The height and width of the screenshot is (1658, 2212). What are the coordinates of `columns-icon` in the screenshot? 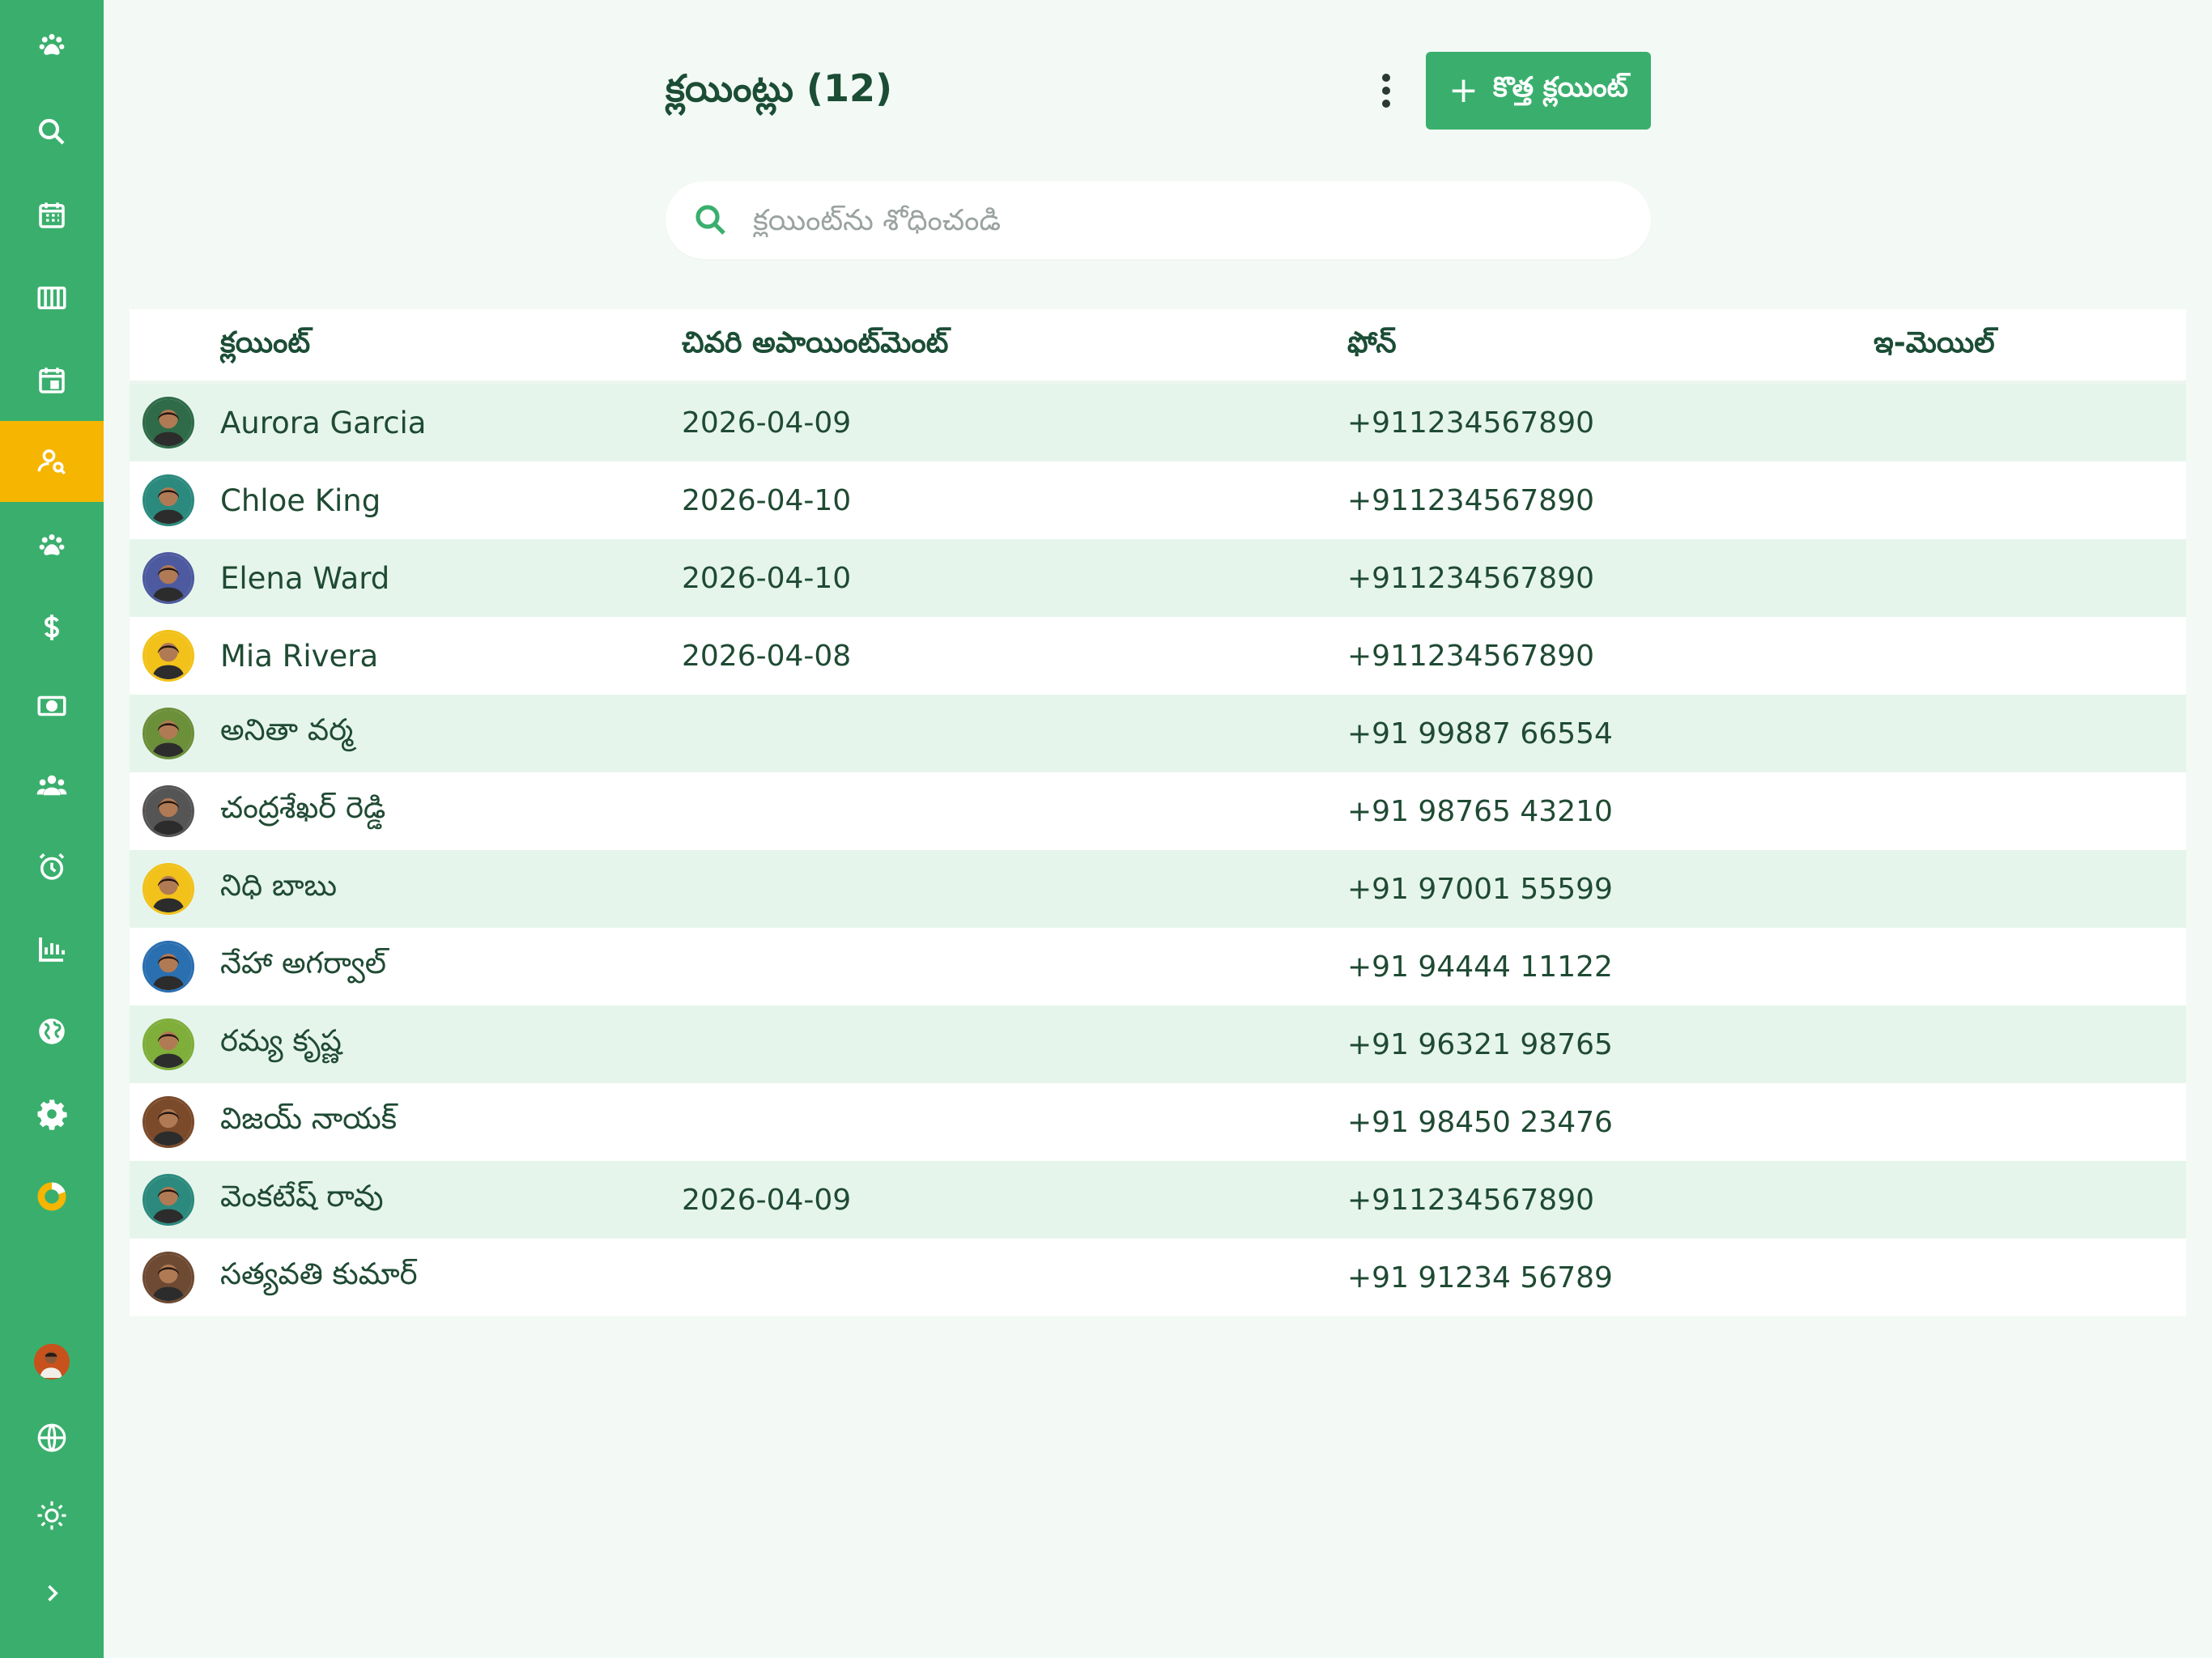 It's located at (52, 298).